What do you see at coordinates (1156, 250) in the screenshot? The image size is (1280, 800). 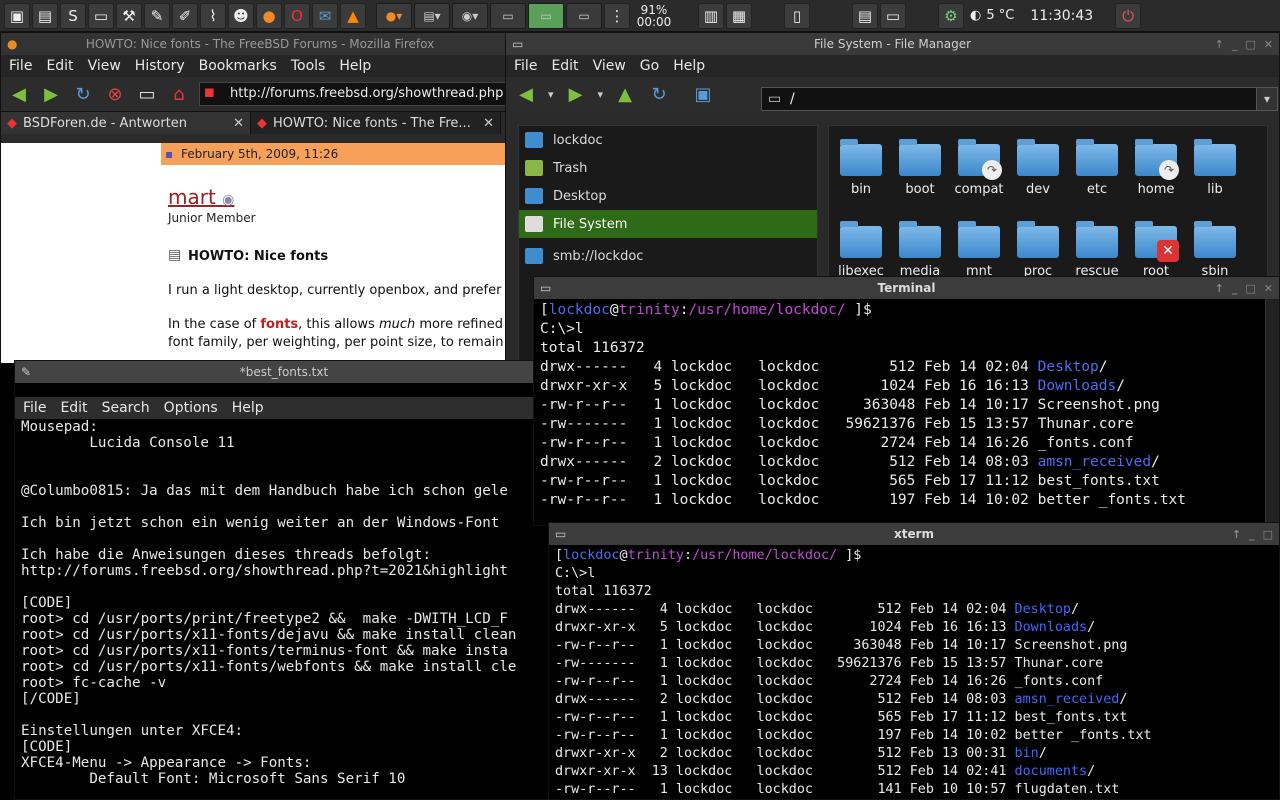 I see `folder-item: ✕ root` at bounding box center [1156, 250].